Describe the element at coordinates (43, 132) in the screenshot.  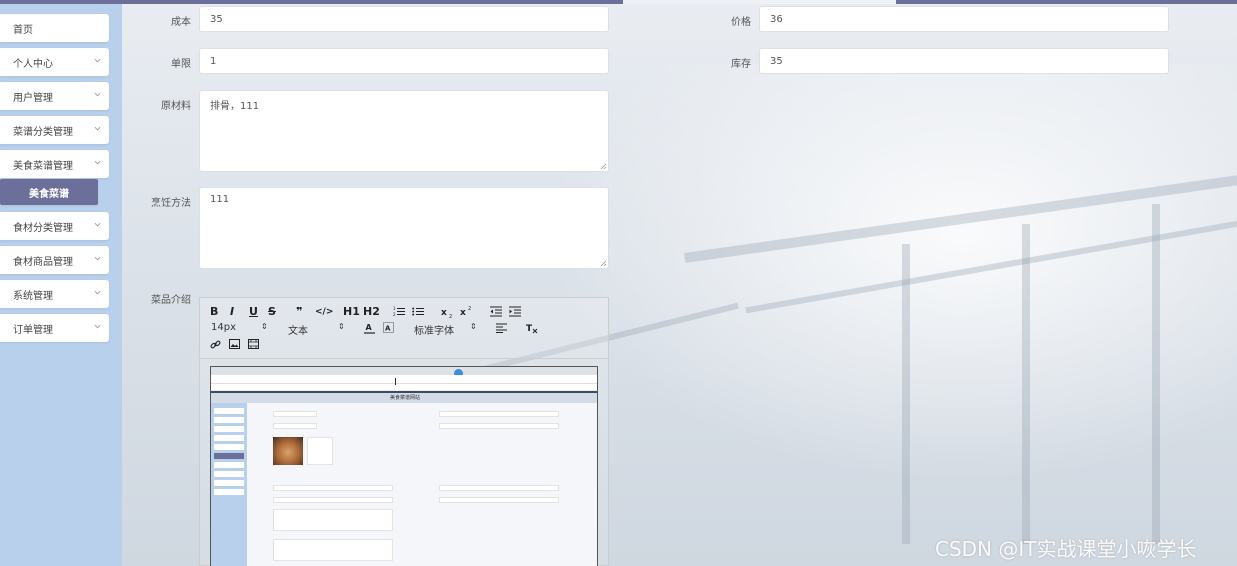
I see `sidebar-item-label: 菜谱分类管理` at that location.